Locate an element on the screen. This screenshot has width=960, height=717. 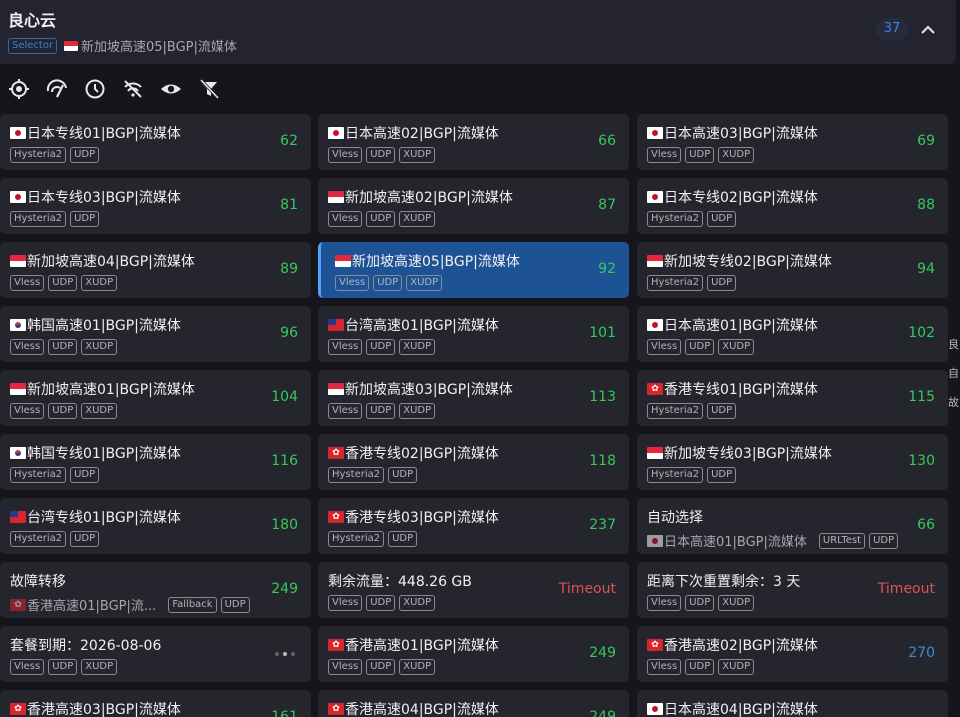
proxy-card: 香港专线03|BGP|流媒体 Hysteria2UDP 237 is located at coordinates (473, 526).